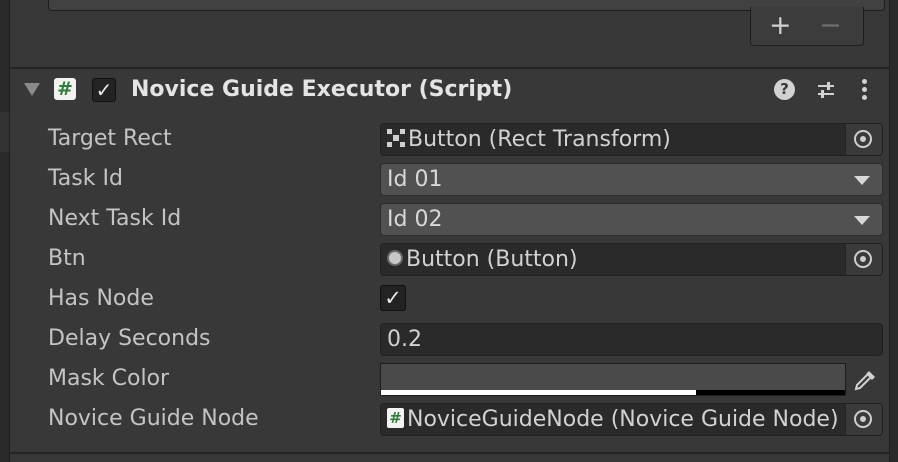 Image resolution: width=898 pixels, height=462 pixels. What do you see at coordinates (322, 89) in the screenshot?
I see `component-title: Novice Guide Executor (Script)` at bounding box center [322, 89].